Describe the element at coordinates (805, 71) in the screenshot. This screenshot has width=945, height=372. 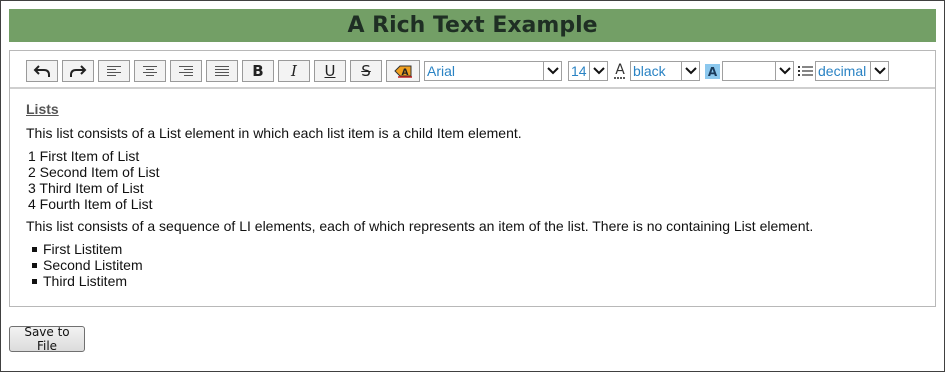
I see `list-style-icon` at that location.